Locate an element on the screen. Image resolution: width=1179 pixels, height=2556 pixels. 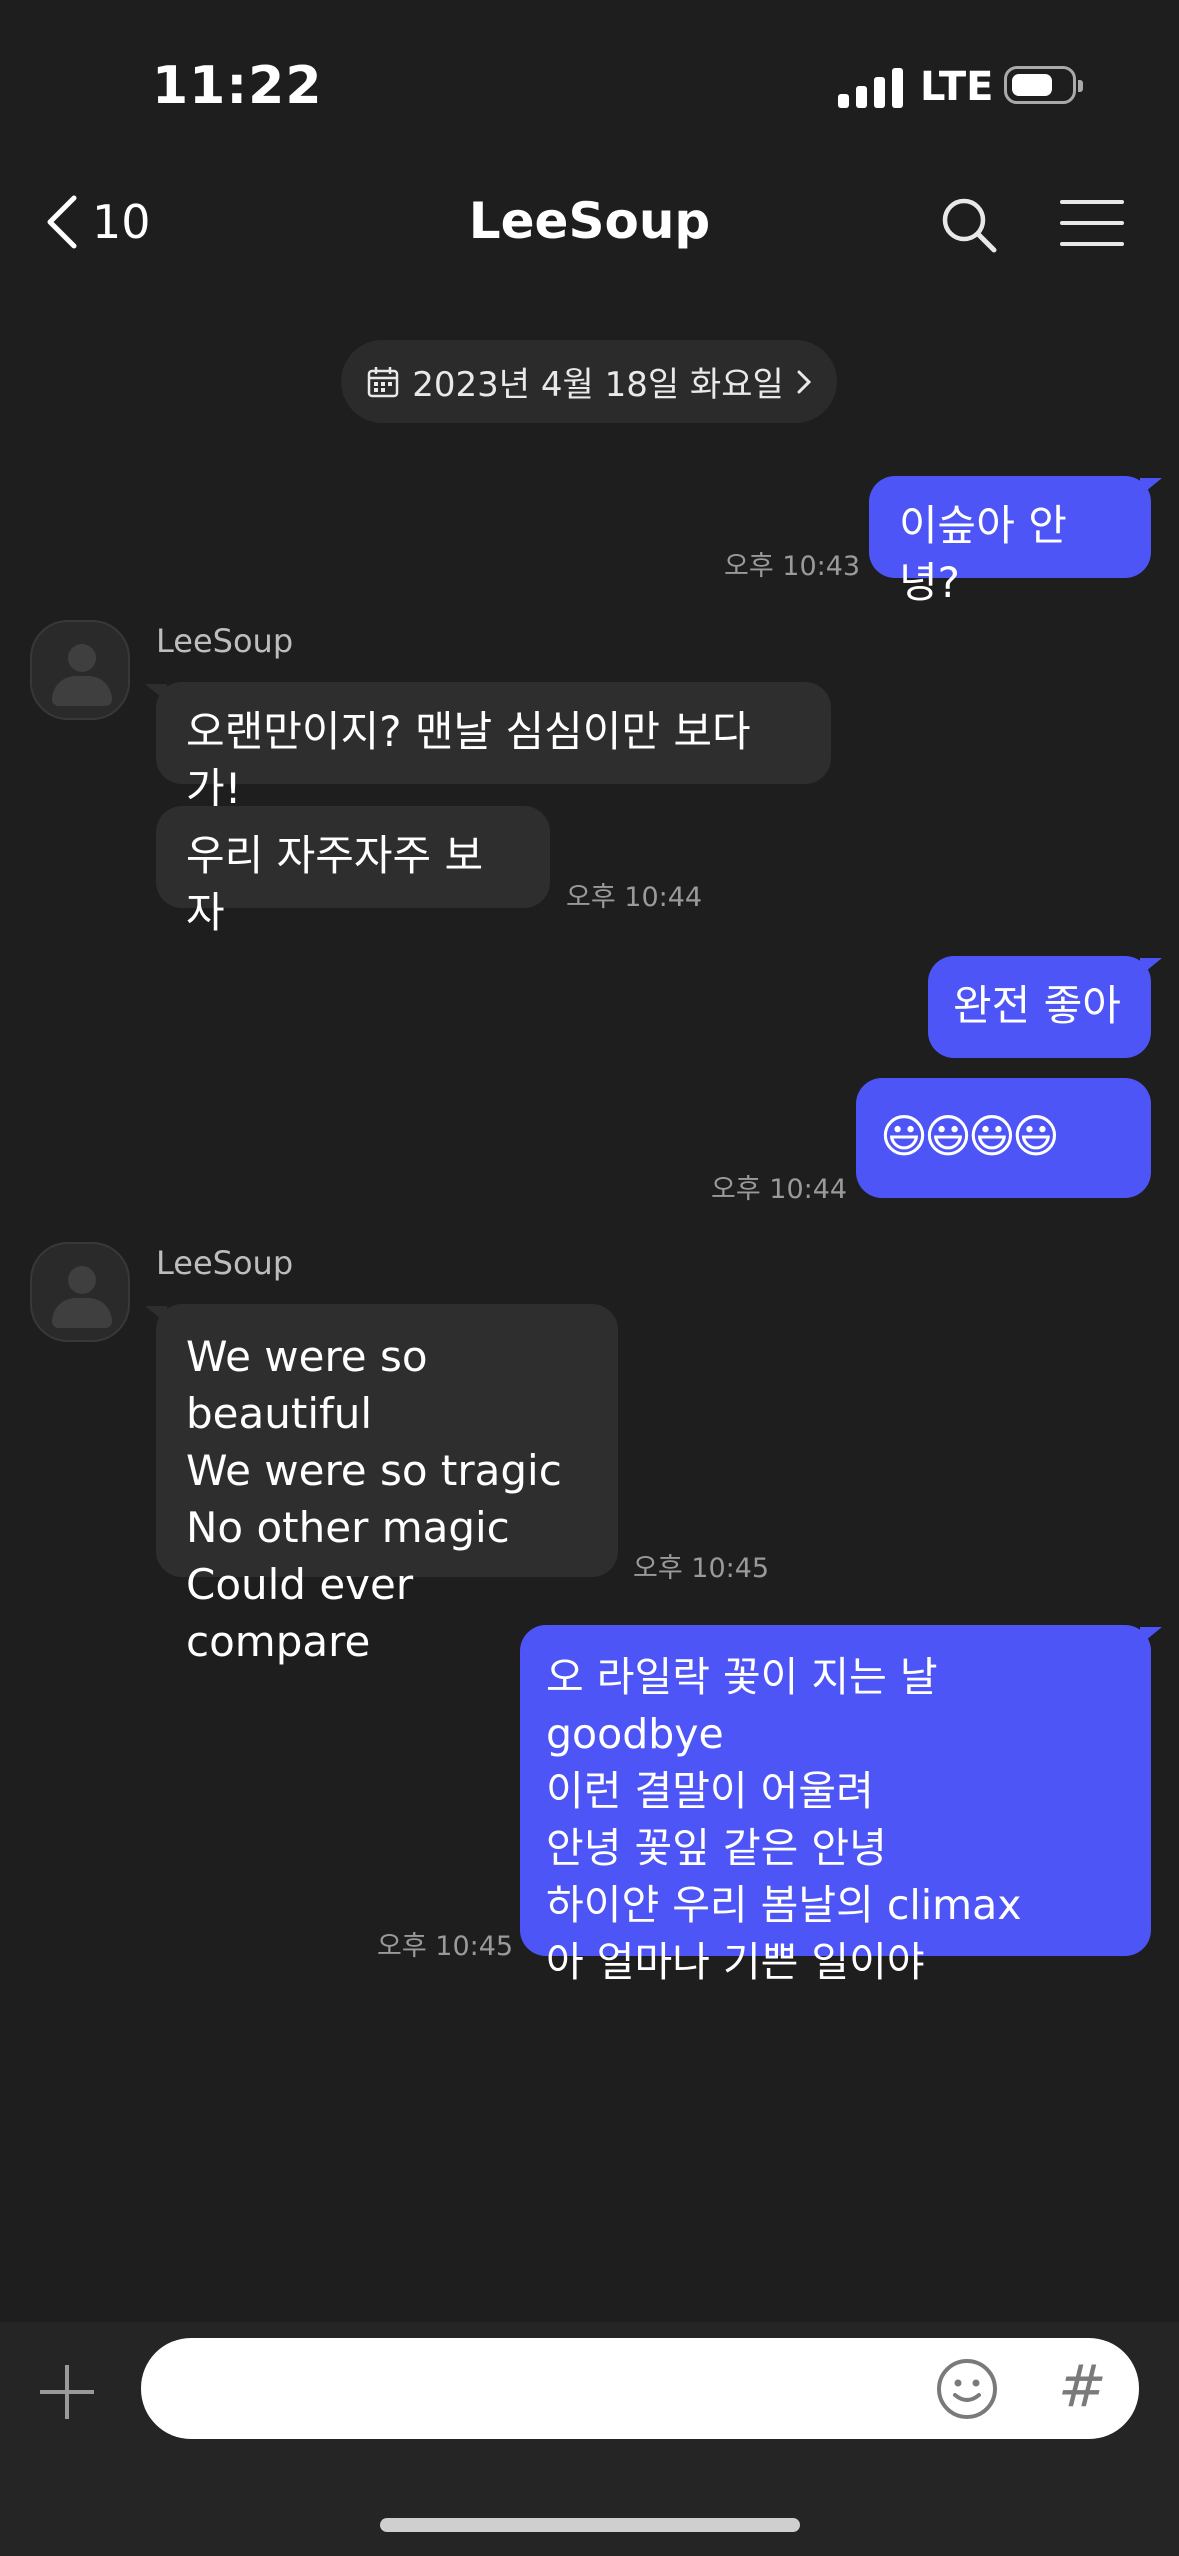
message-bubble-sent: 😃😃😃😃 is located at coordinates (1003, 1138).